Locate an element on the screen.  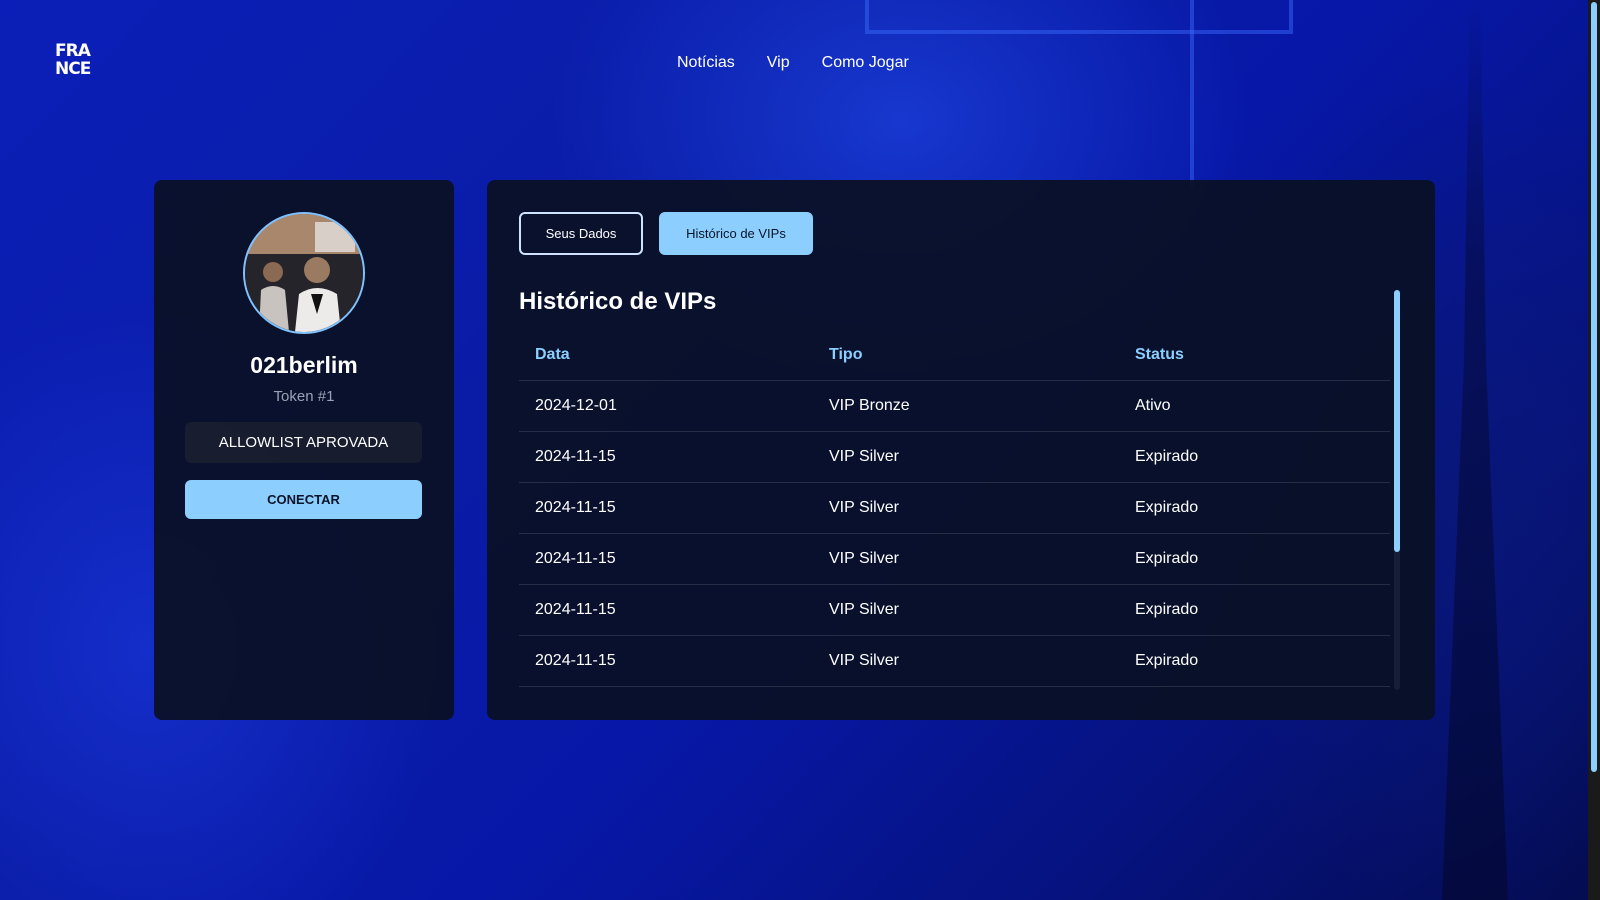
main-nav: Notícias Vip Como Jogar is located at coordinates (793, 63).